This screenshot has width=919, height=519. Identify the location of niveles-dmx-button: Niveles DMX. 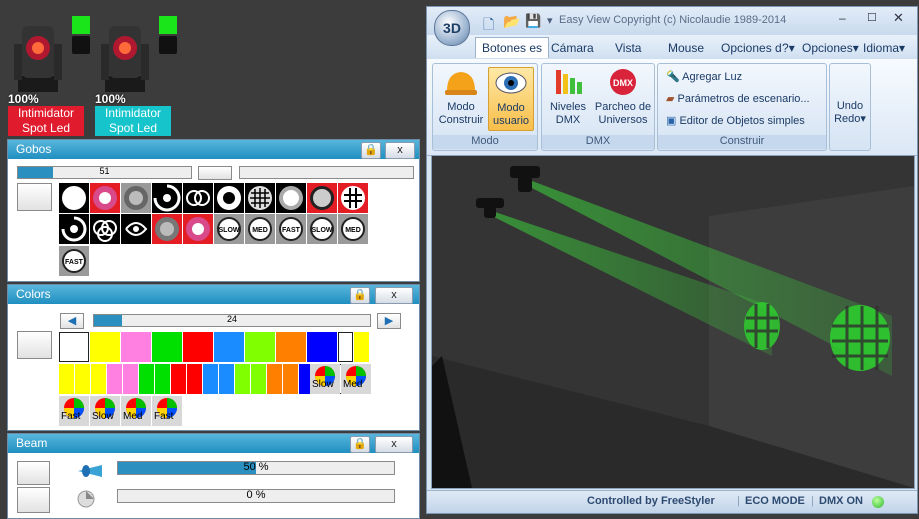
(568, 98).